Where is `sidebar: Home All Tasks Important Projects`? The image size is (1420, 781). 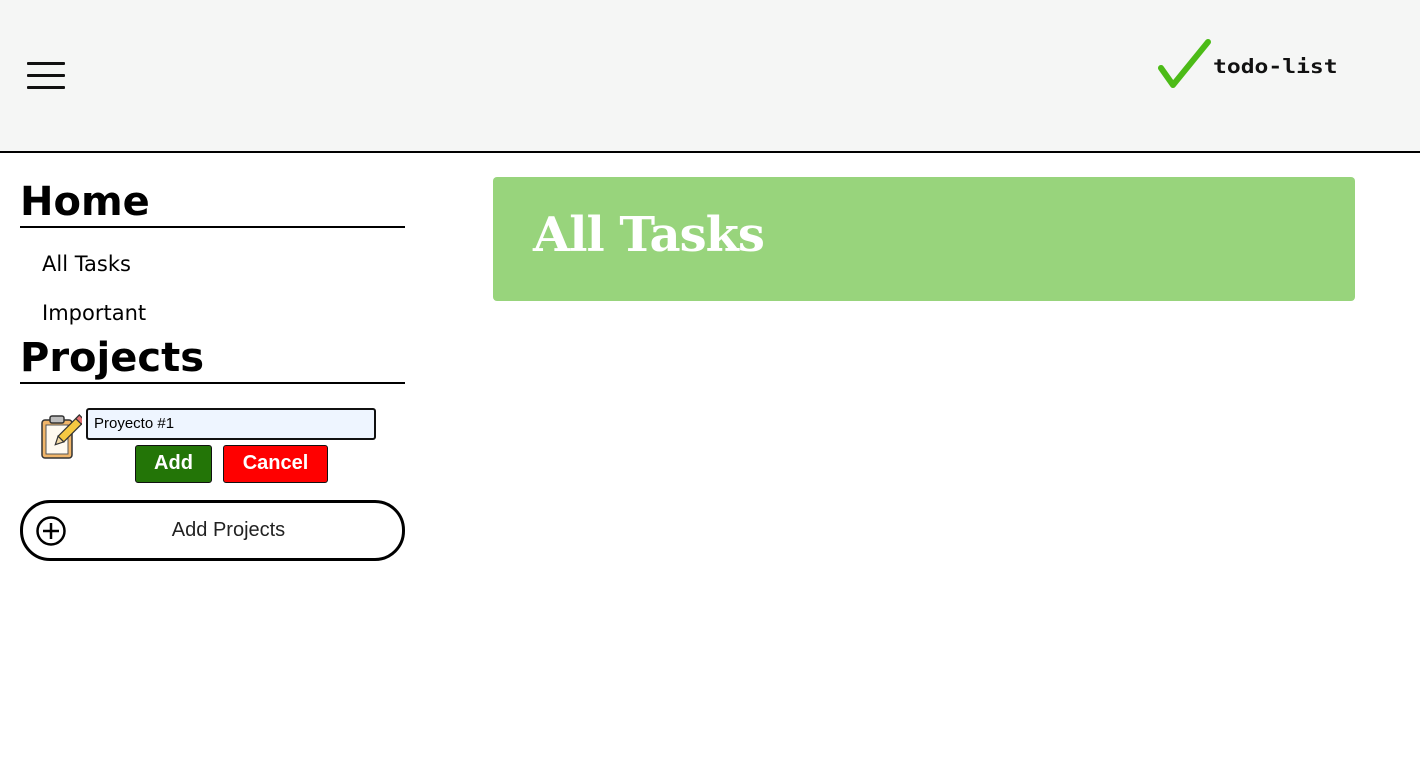 sidebar: Home All Tasks Important Projects is located at coordinates (212, 277).